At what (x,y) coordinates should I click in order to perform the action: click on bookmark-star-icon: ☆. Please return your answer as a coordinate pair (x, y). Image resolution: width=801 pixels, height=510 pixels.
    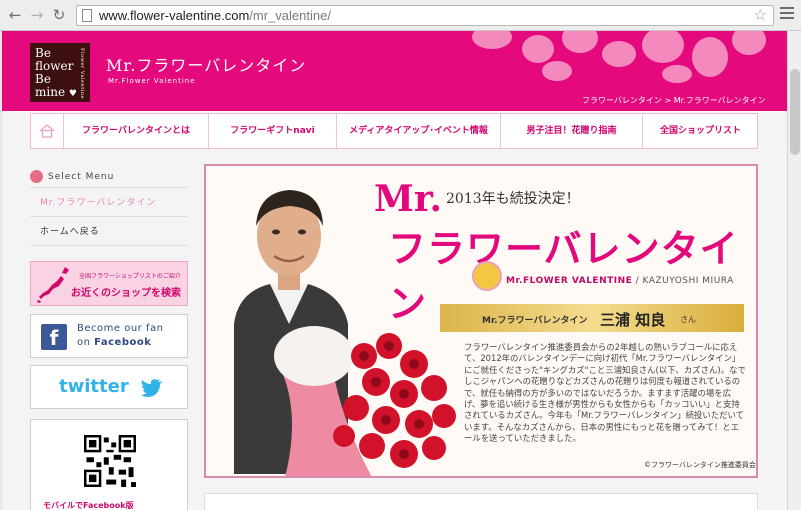
    Looking at the image, I should click on (760, 15).